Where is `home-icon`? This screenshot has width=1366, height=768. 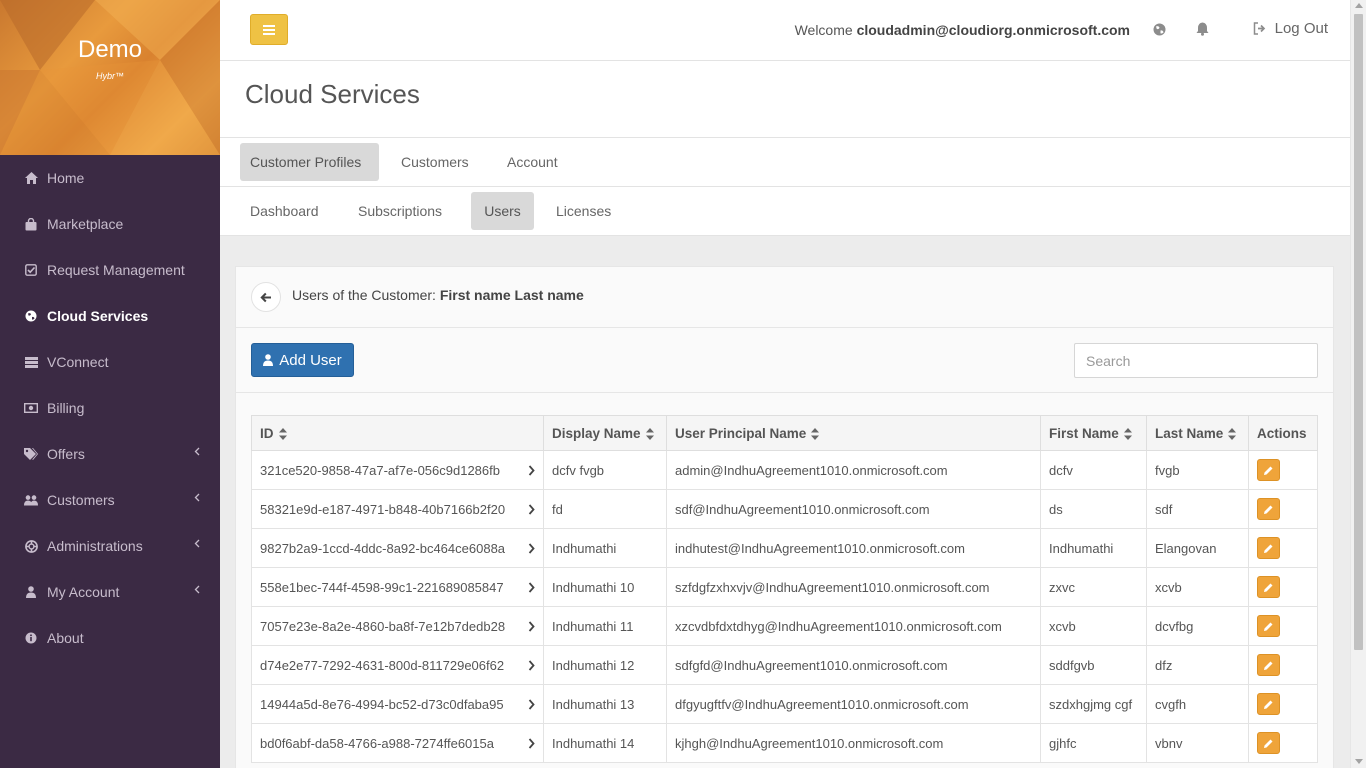 home-icon is located at coordinates (31, 178).